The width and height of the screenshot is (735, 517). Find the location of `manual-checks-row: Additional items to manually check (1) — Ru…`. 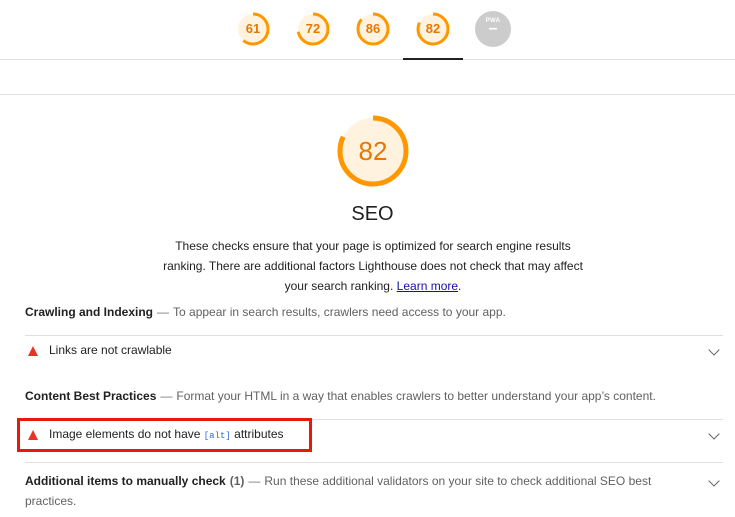

manual-checks-row: Additional items to manually check (1) — Ru… is located at coordinates (374, 489).